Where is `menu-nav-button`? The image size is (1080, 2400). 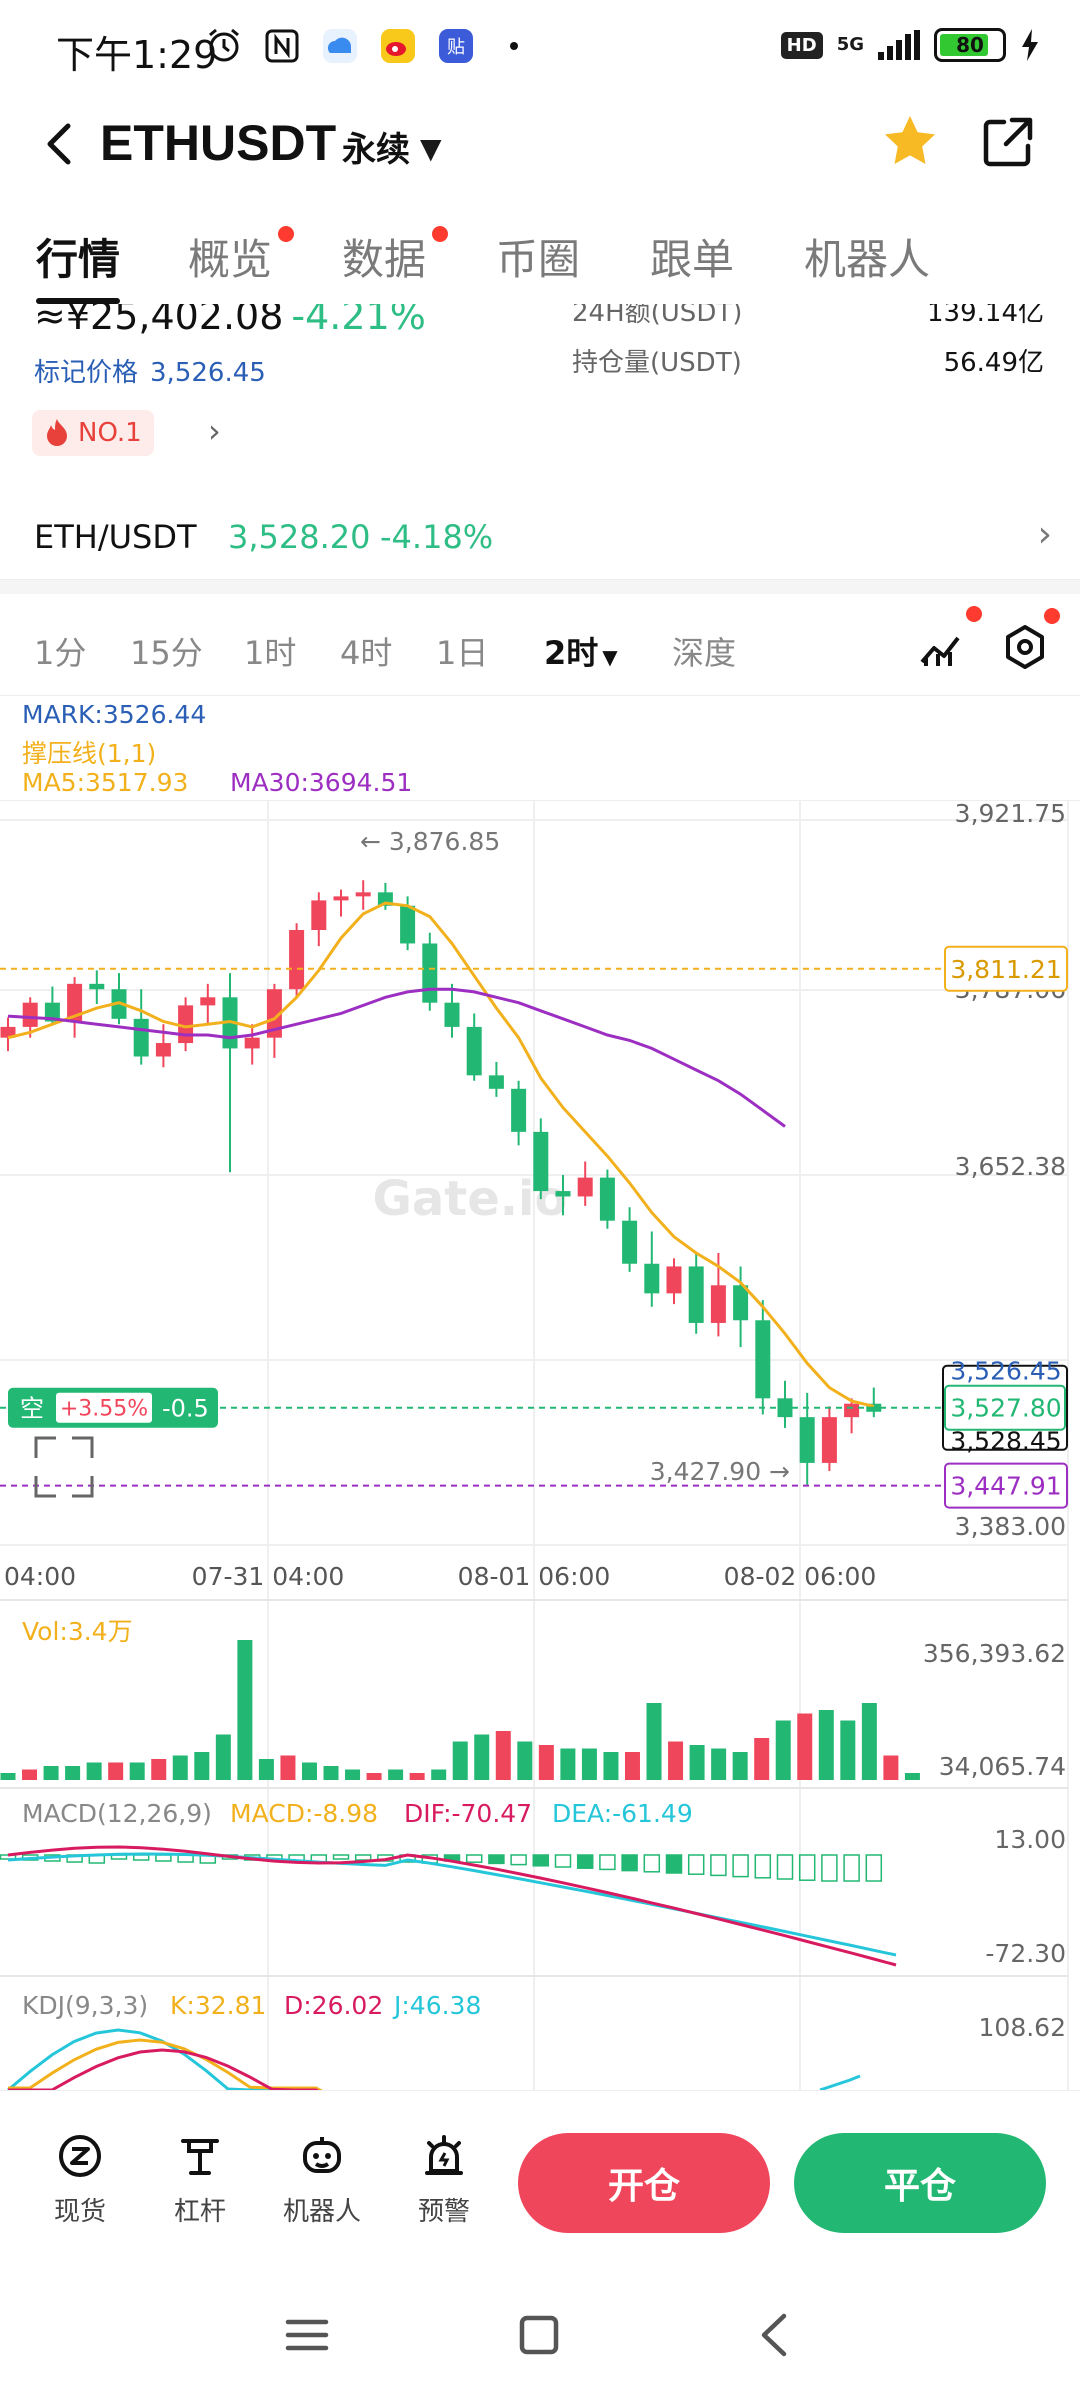
menu-nav-button is located at coordinates (307, 2335).